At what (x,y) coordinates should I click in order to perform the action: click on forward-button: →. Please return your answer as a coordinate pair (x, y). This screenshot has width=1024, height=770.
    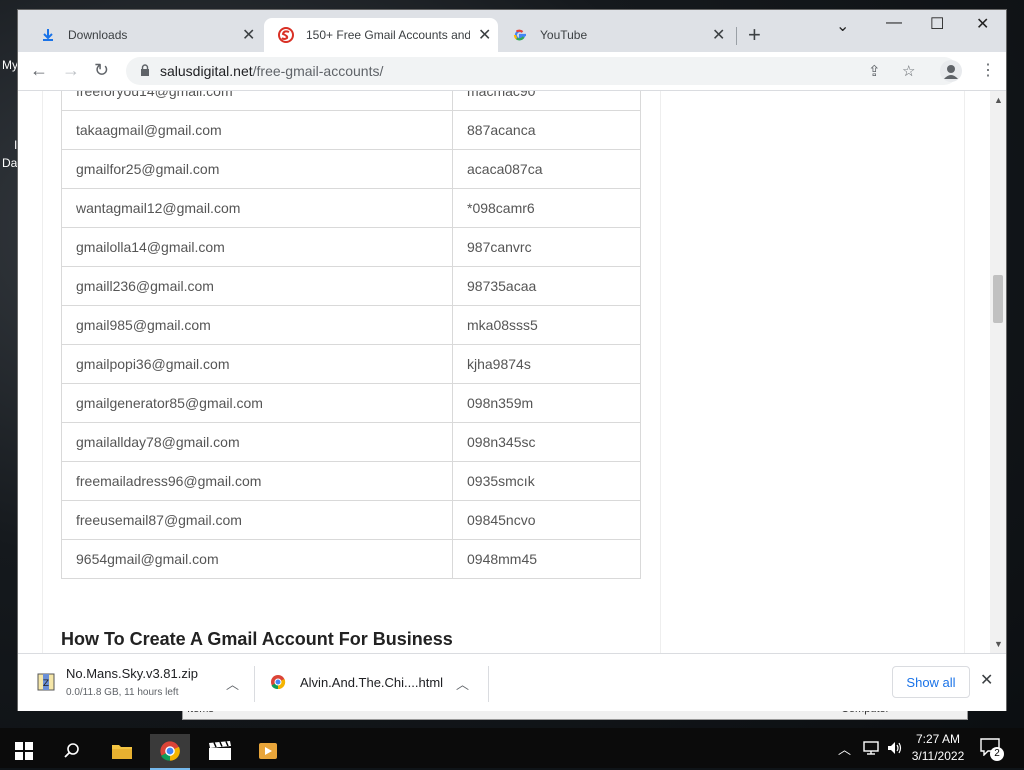
    Looking at the image, I should click on (71, 70).